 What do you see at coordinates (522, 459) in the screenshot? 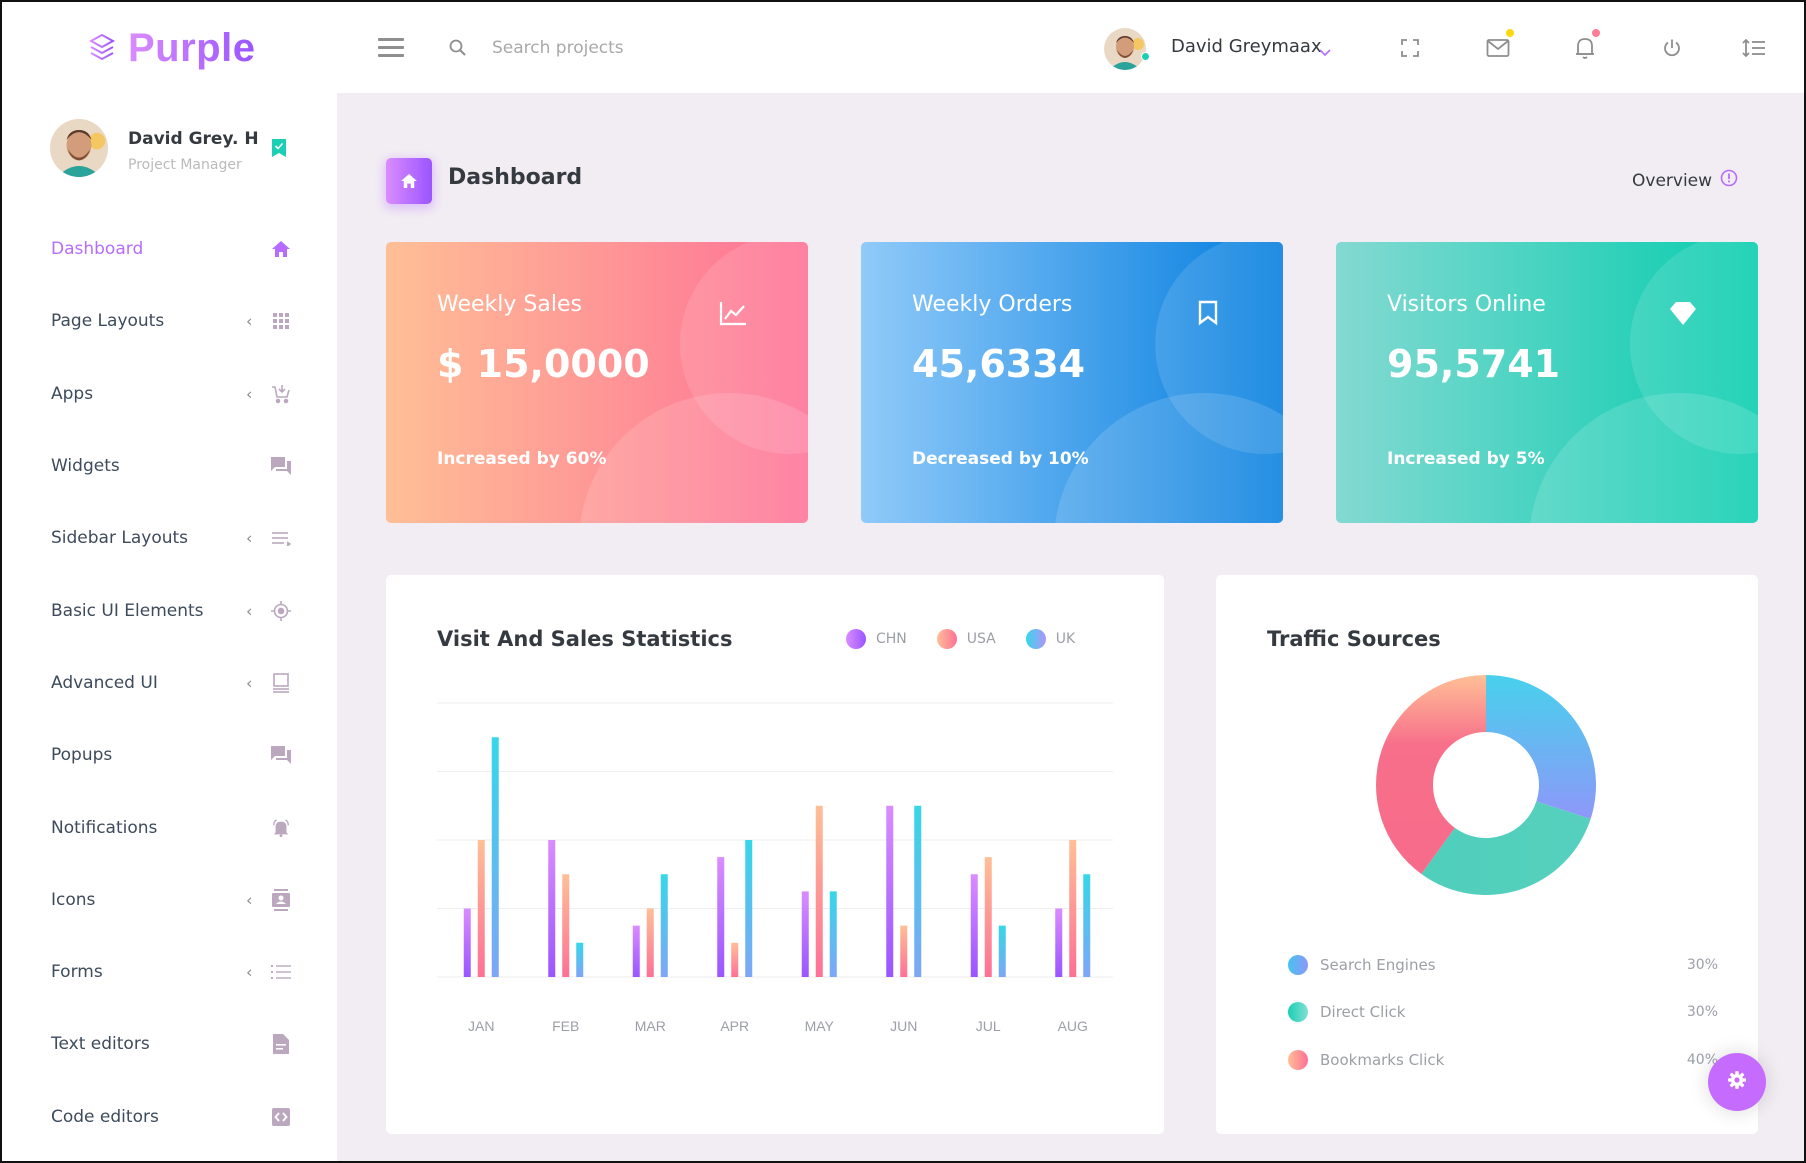
I see `card-change: Increased by 60%` at bounding box center [522, 459].